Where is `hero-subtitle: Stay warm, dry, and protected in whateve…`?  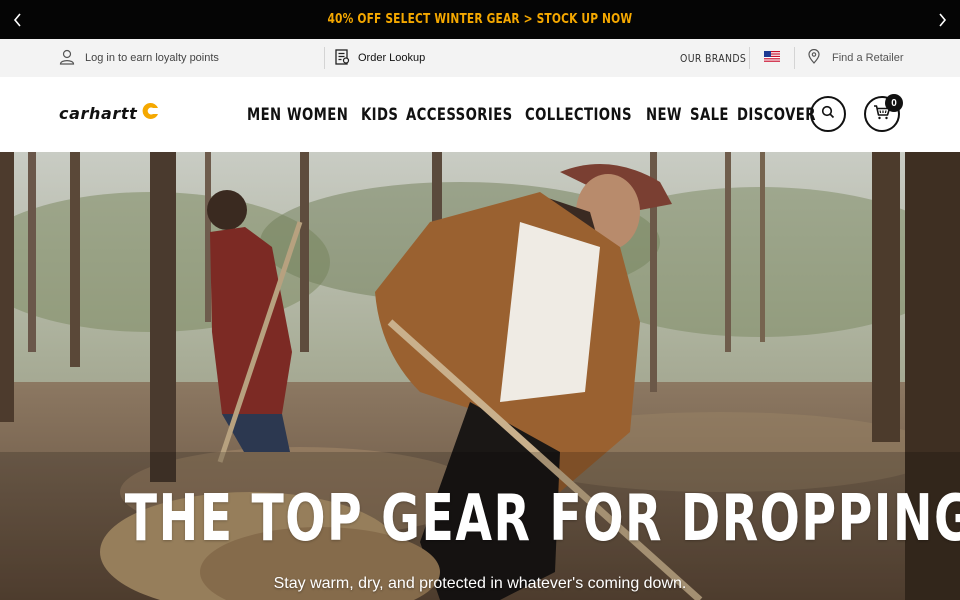
hero-subtitle: Stay warm, dry, and protected in whateve… is located at coordinates (480, 583).